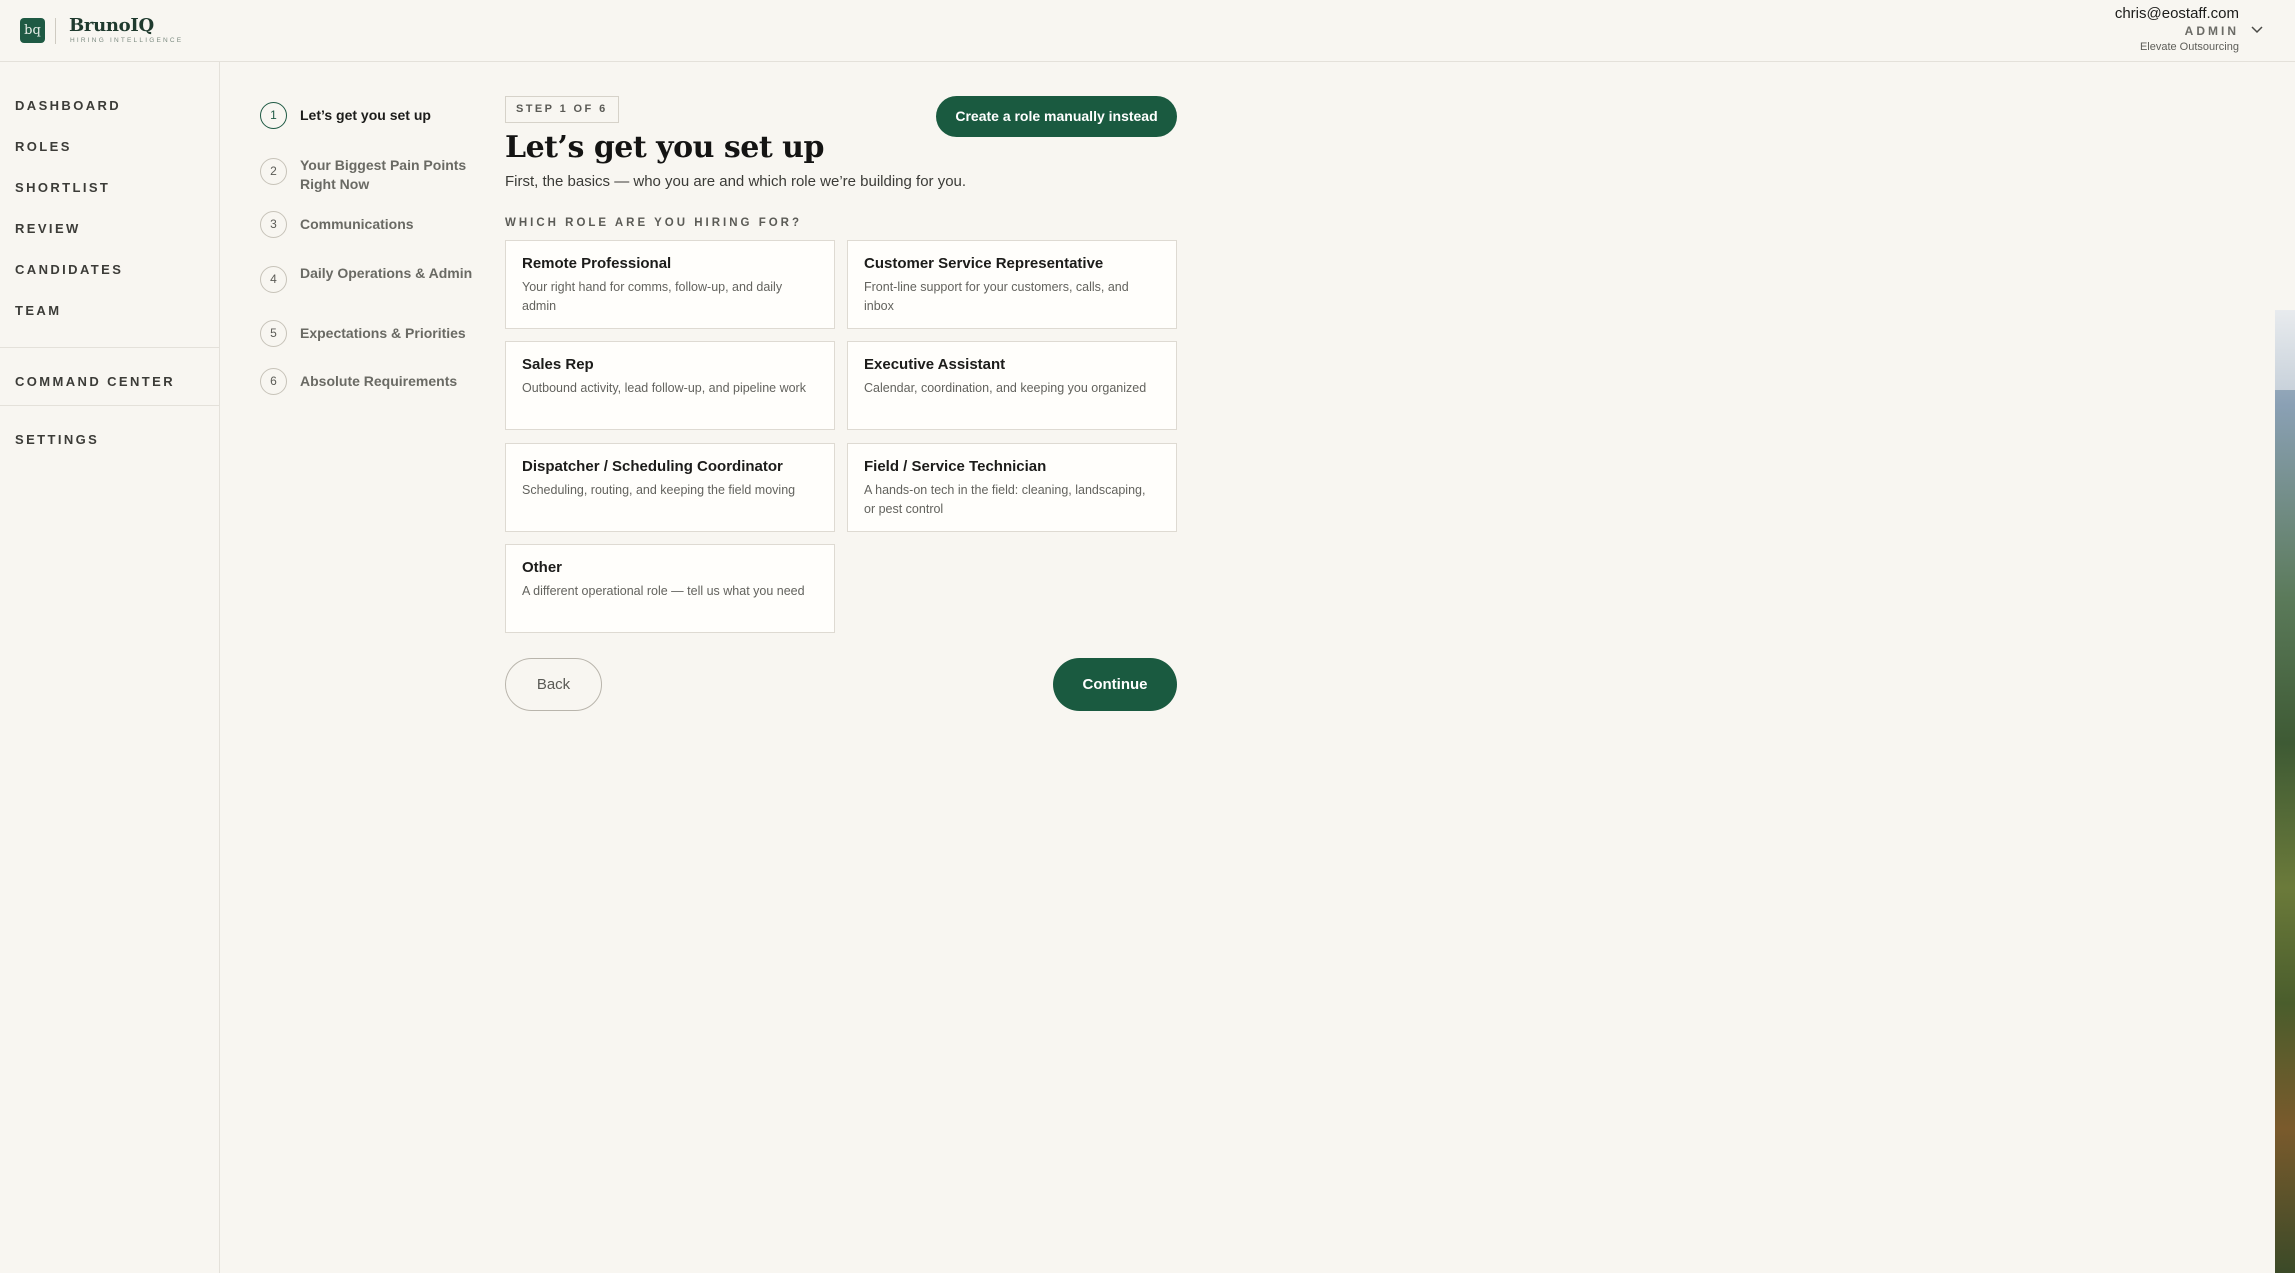 Image resolution: width=2295 pixels, height=1273 pixels. I want to click on role-card-title: Sales Rep, so click(558, 364).